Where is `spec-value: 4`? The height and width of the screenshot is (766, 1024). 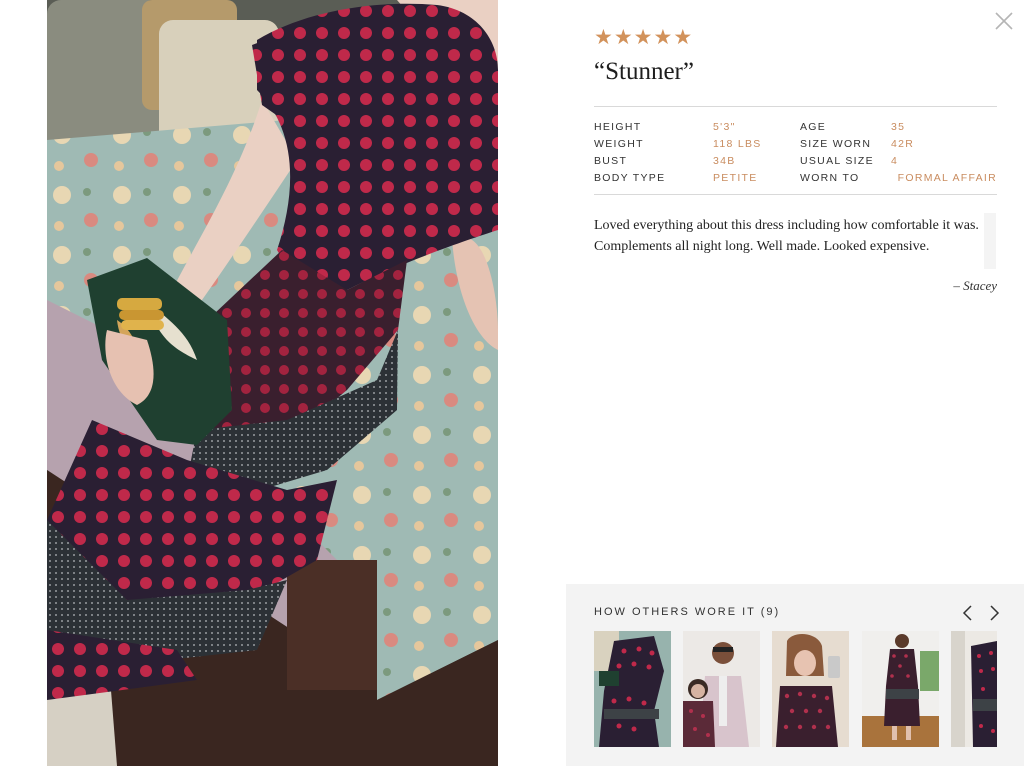
spec-value: 4 is located at coordinates (895, 161).